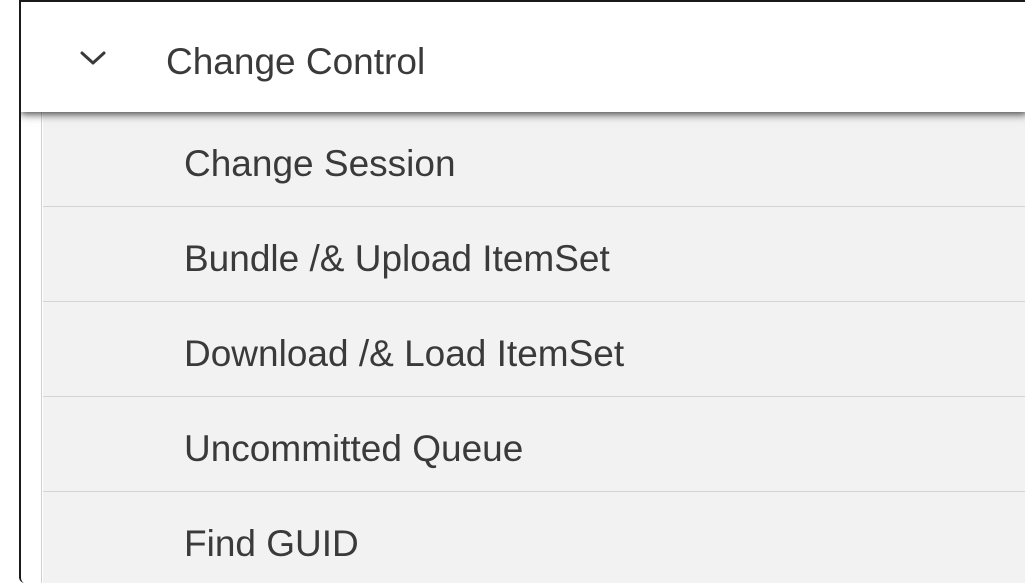 This screenshot has height=583, width=1025. I want to click on submenu-rail, so click(41, 347).